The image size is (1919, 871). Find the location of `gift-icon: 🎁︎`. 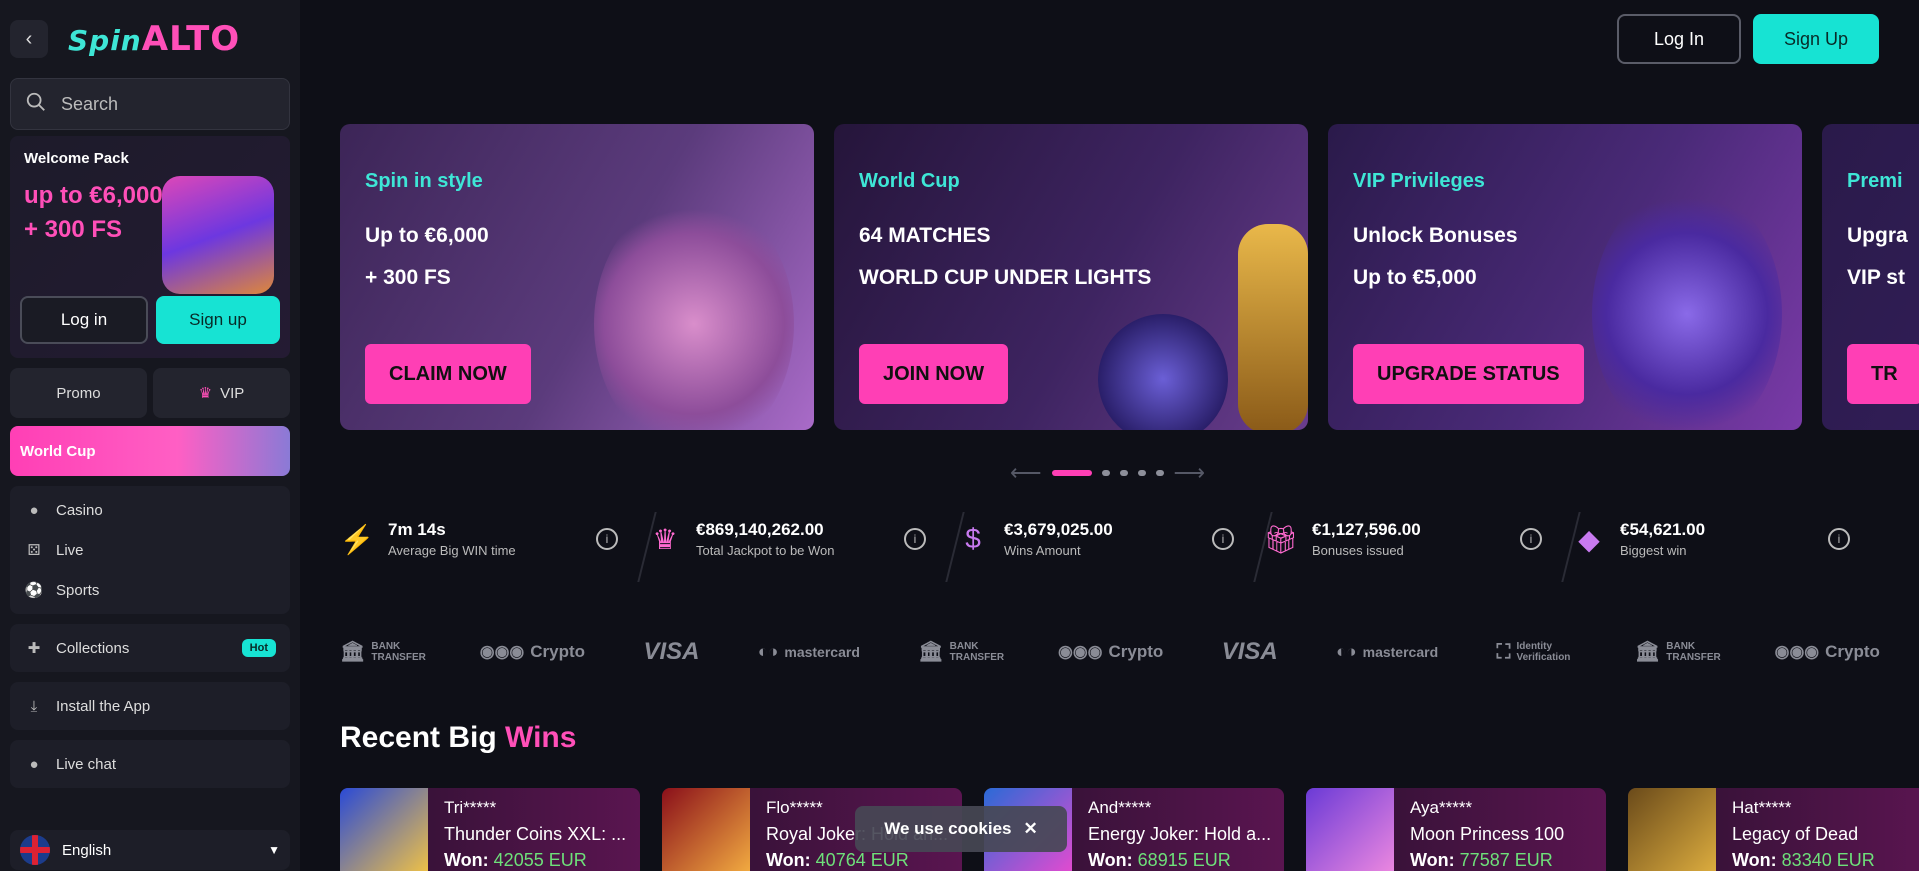

gift-icon: 🎁︎ is located at coordinates (1281, 539).